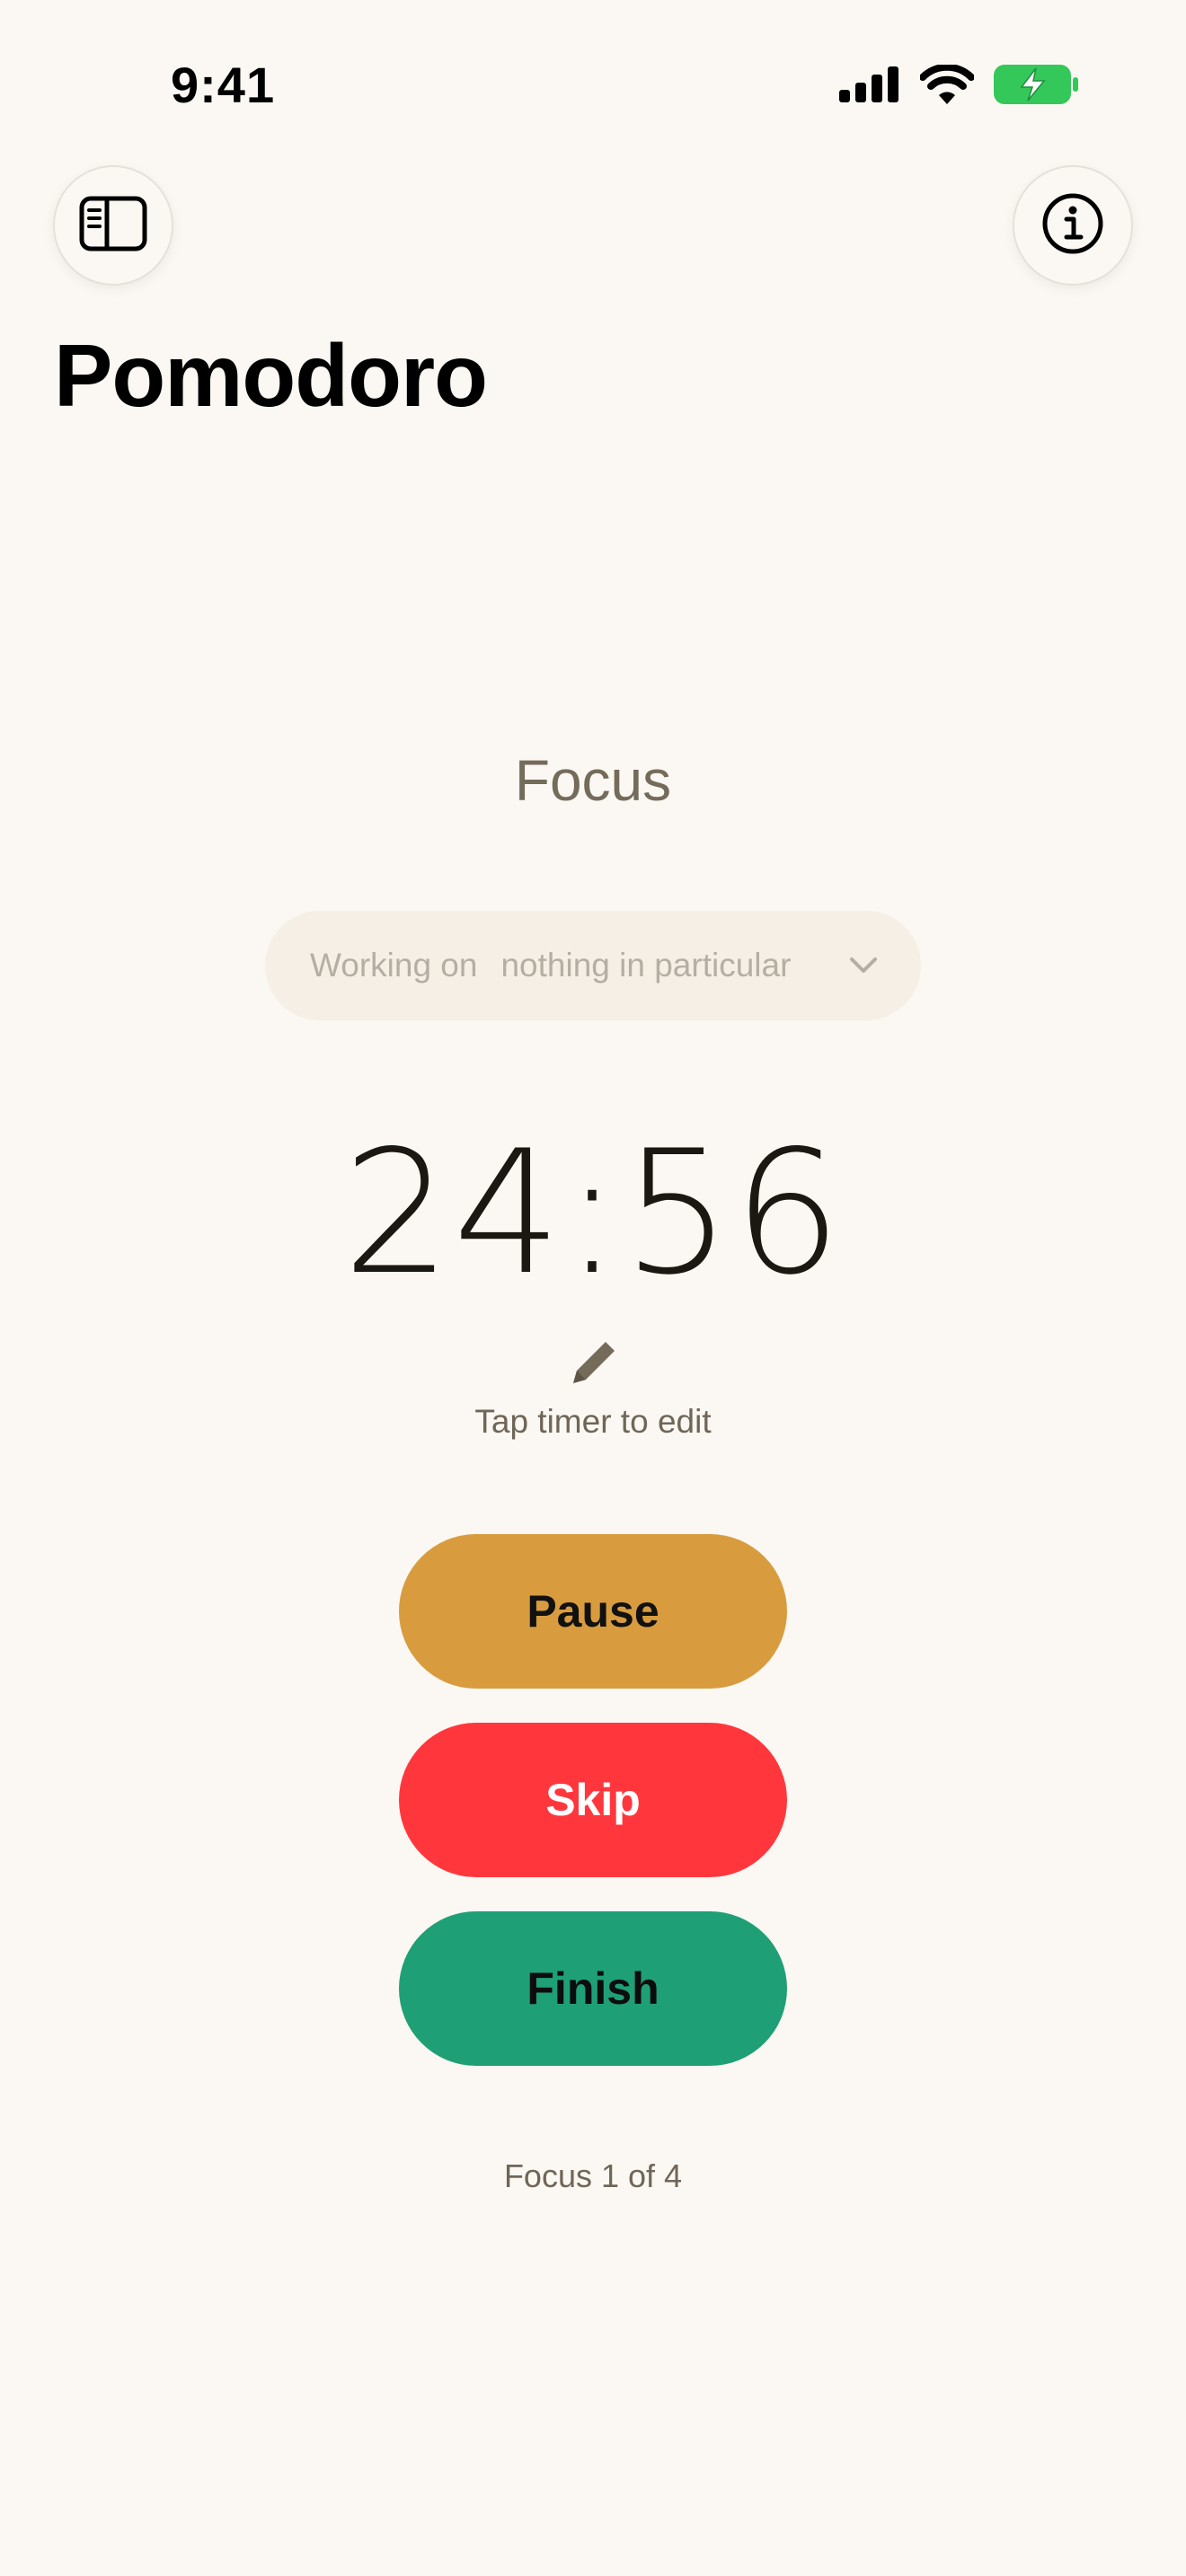 The width and height of the screenshot is (1186, 2576). Describe the element at coordinates (223, 85) in the screenshot. I see `status-time: 9:41` at that location.